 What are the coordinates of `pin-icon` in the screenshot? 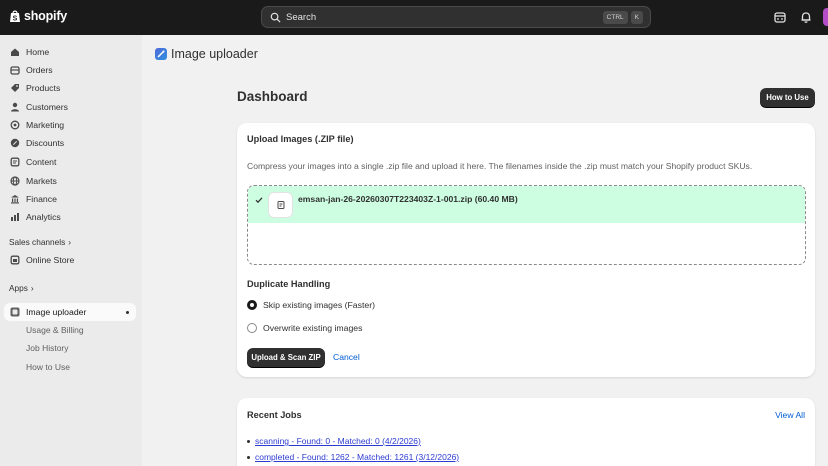 It's located at (127, 312).